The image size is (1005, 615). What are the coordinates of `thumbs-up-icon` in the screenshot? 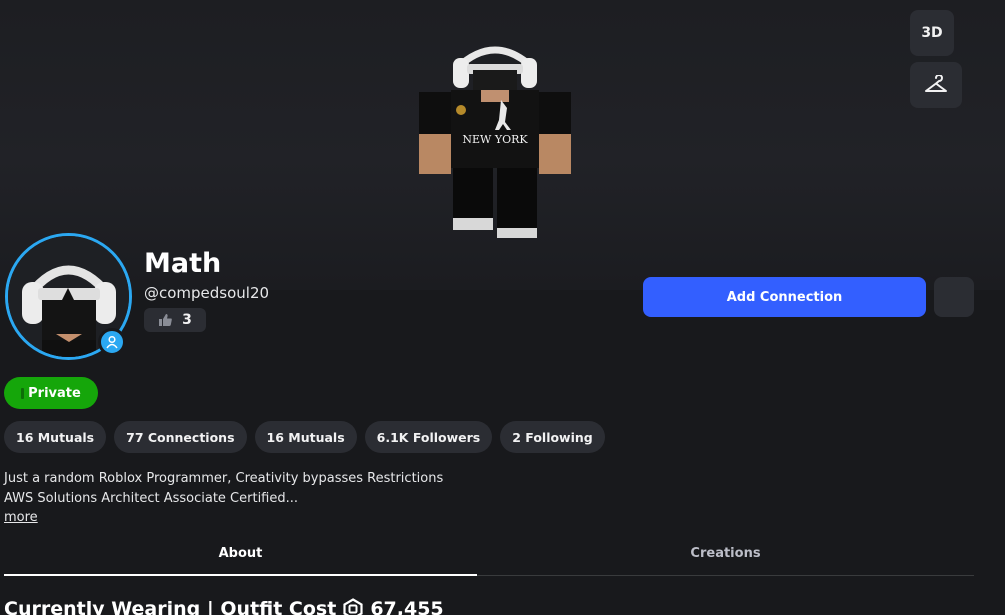 It's located at (165, 320).